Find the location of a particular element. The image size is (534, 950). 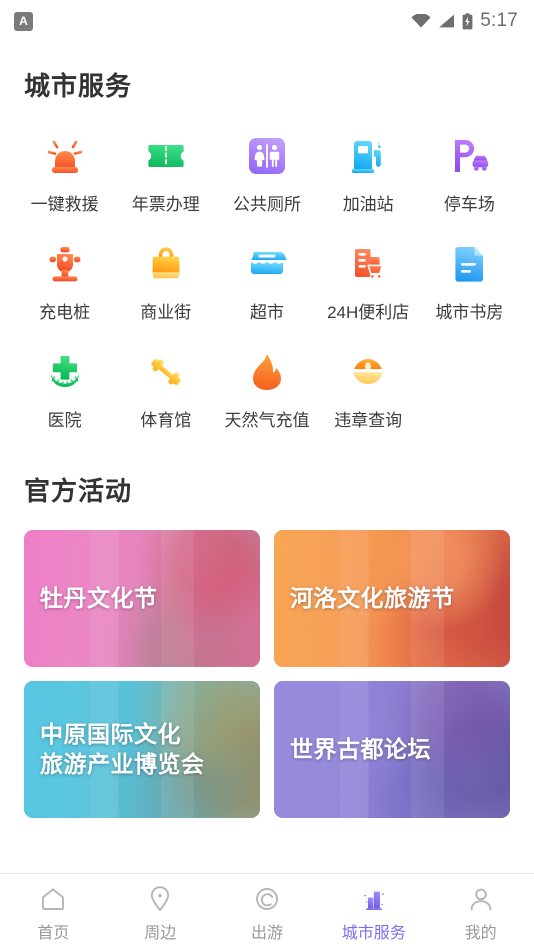

city-buildings-icon is located at coordinates (374, 899).